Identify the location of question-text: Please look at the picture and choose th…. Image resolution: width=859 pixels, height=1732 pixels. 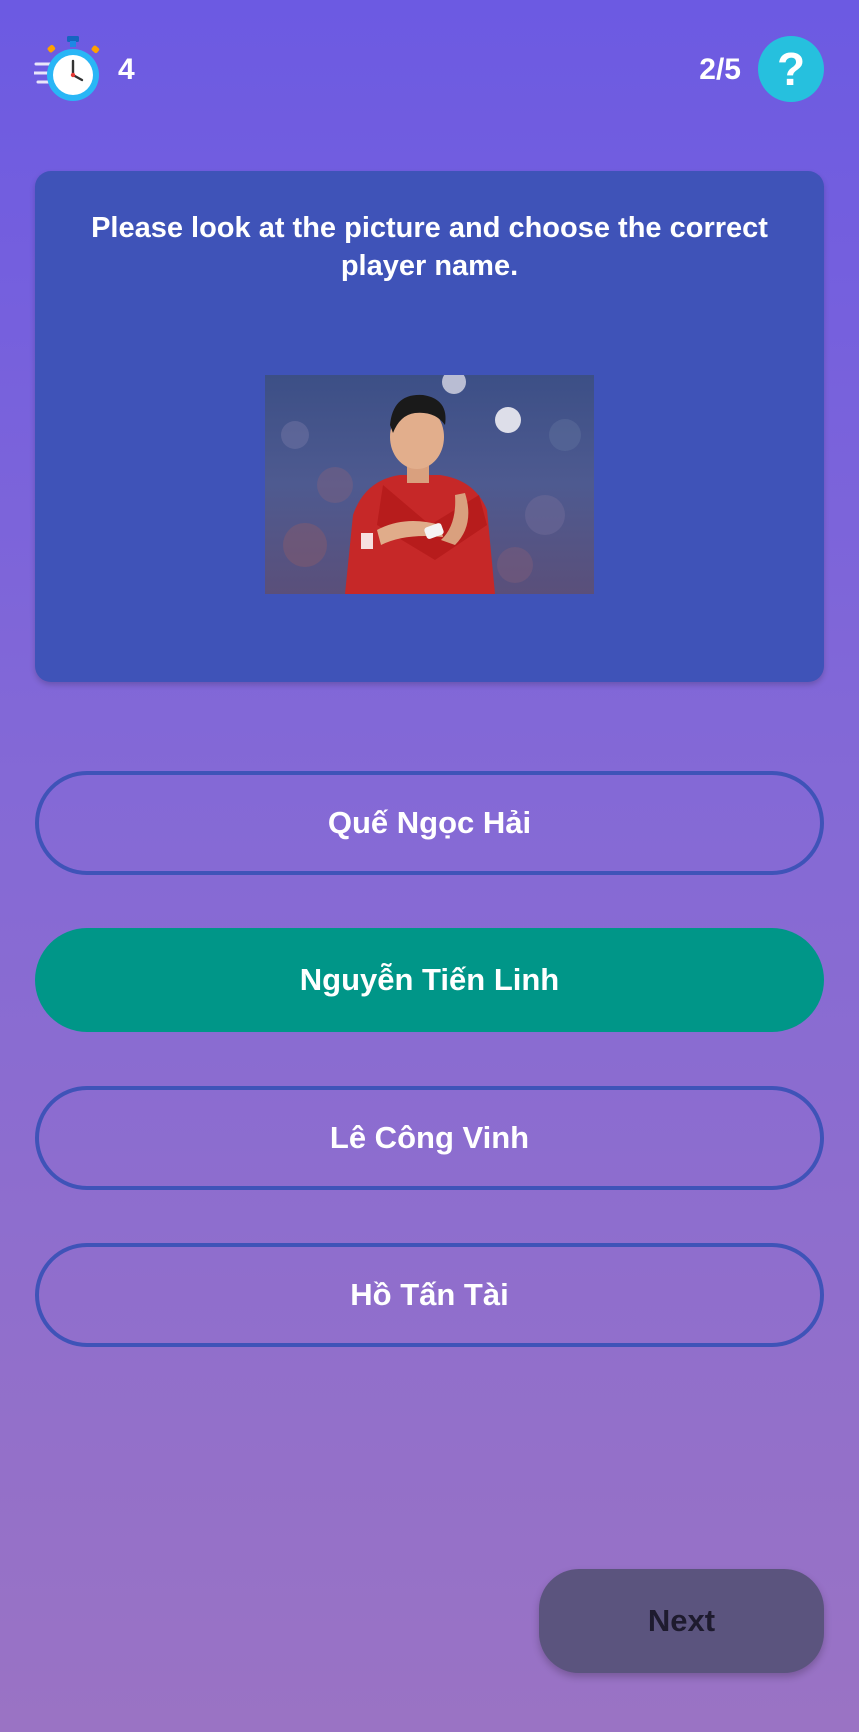
(429, 247).